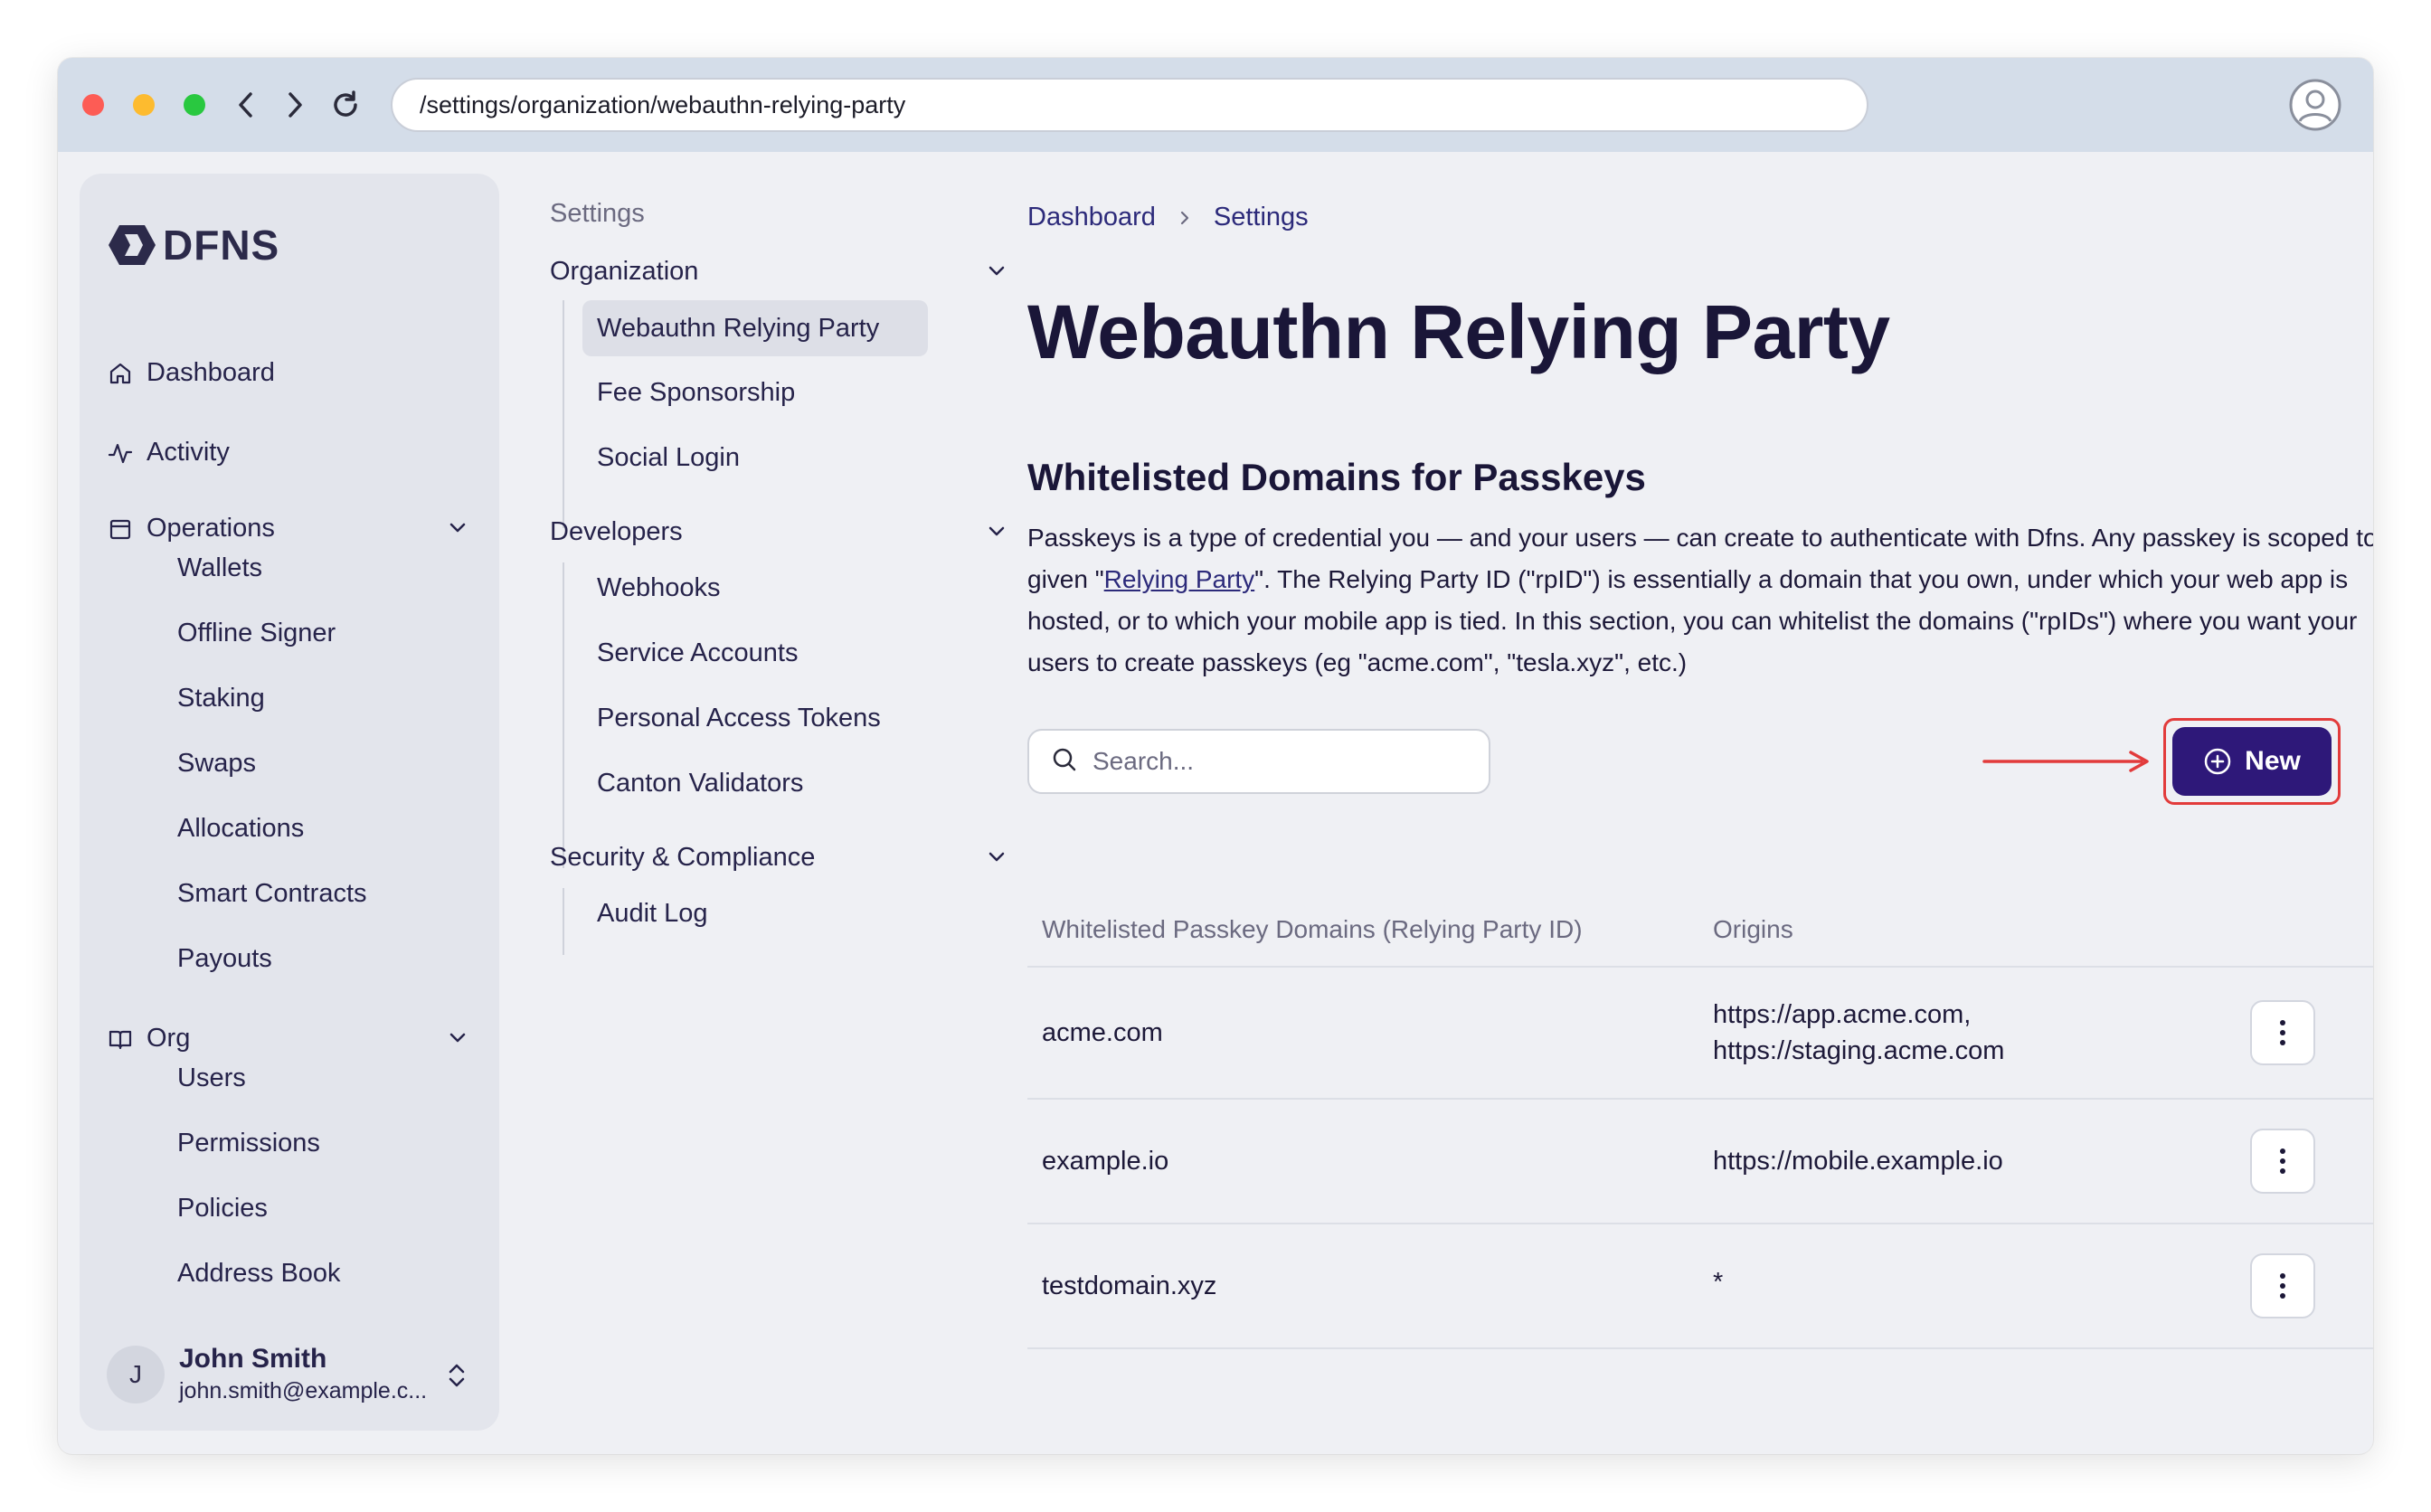 The image size is (2431, 1512). I want to click on section-title: Whitelisted Domains for Passkeys, so click(1336, 477).